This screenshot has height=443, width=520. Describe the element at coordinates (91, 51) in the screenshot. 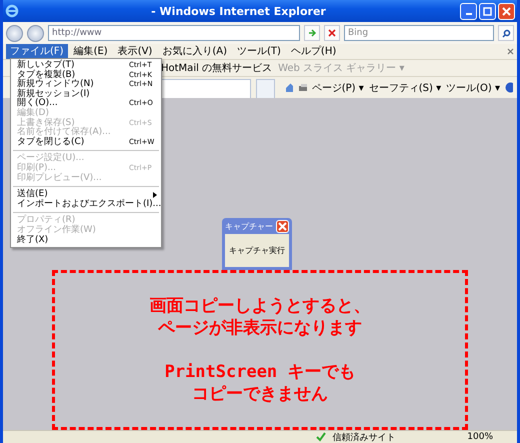

I see `menu-item: 編集(E)` at that location.